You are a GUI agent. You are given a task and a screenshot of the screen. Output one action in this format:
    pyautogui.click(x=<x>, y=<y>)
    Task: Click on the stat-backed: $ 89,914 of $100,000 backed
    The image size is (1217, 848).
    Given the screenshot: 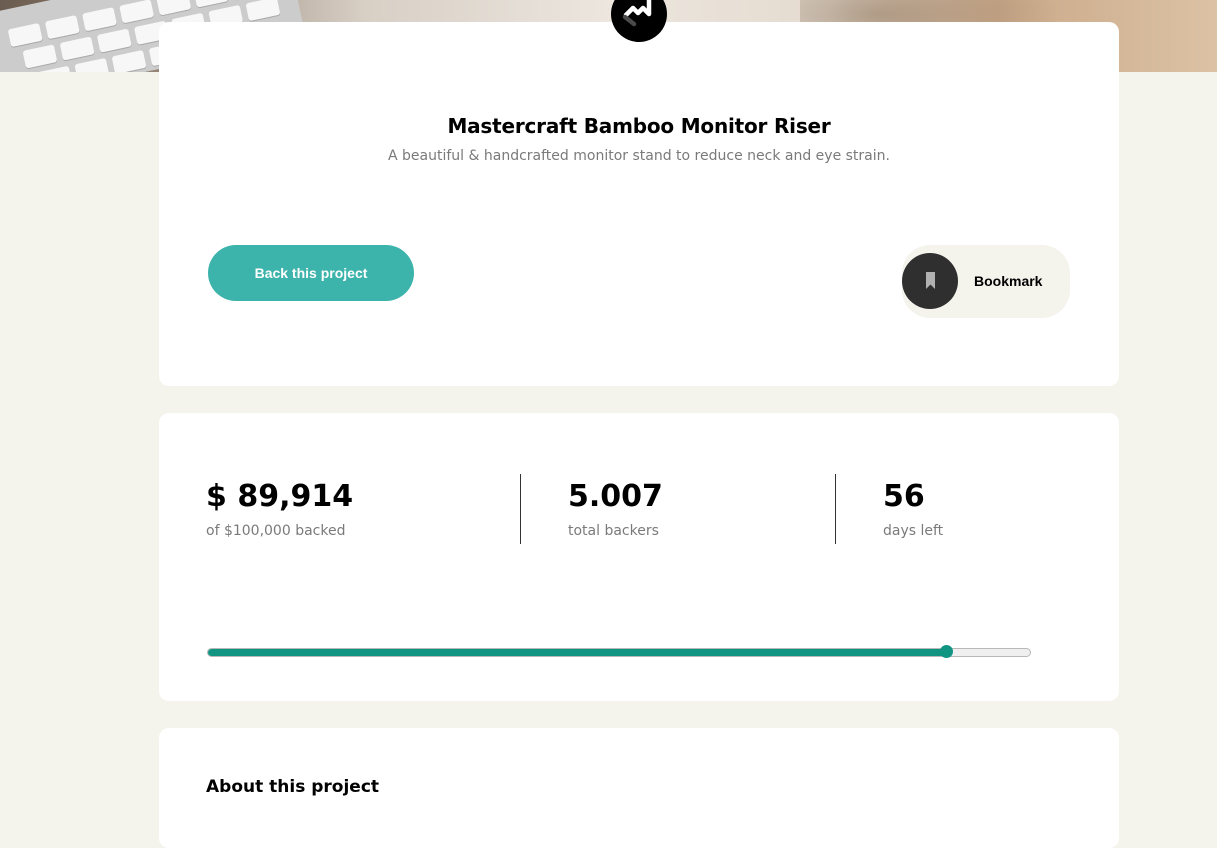 What is the action you would take?
    pyautogui.click(x=279, y=508)
    